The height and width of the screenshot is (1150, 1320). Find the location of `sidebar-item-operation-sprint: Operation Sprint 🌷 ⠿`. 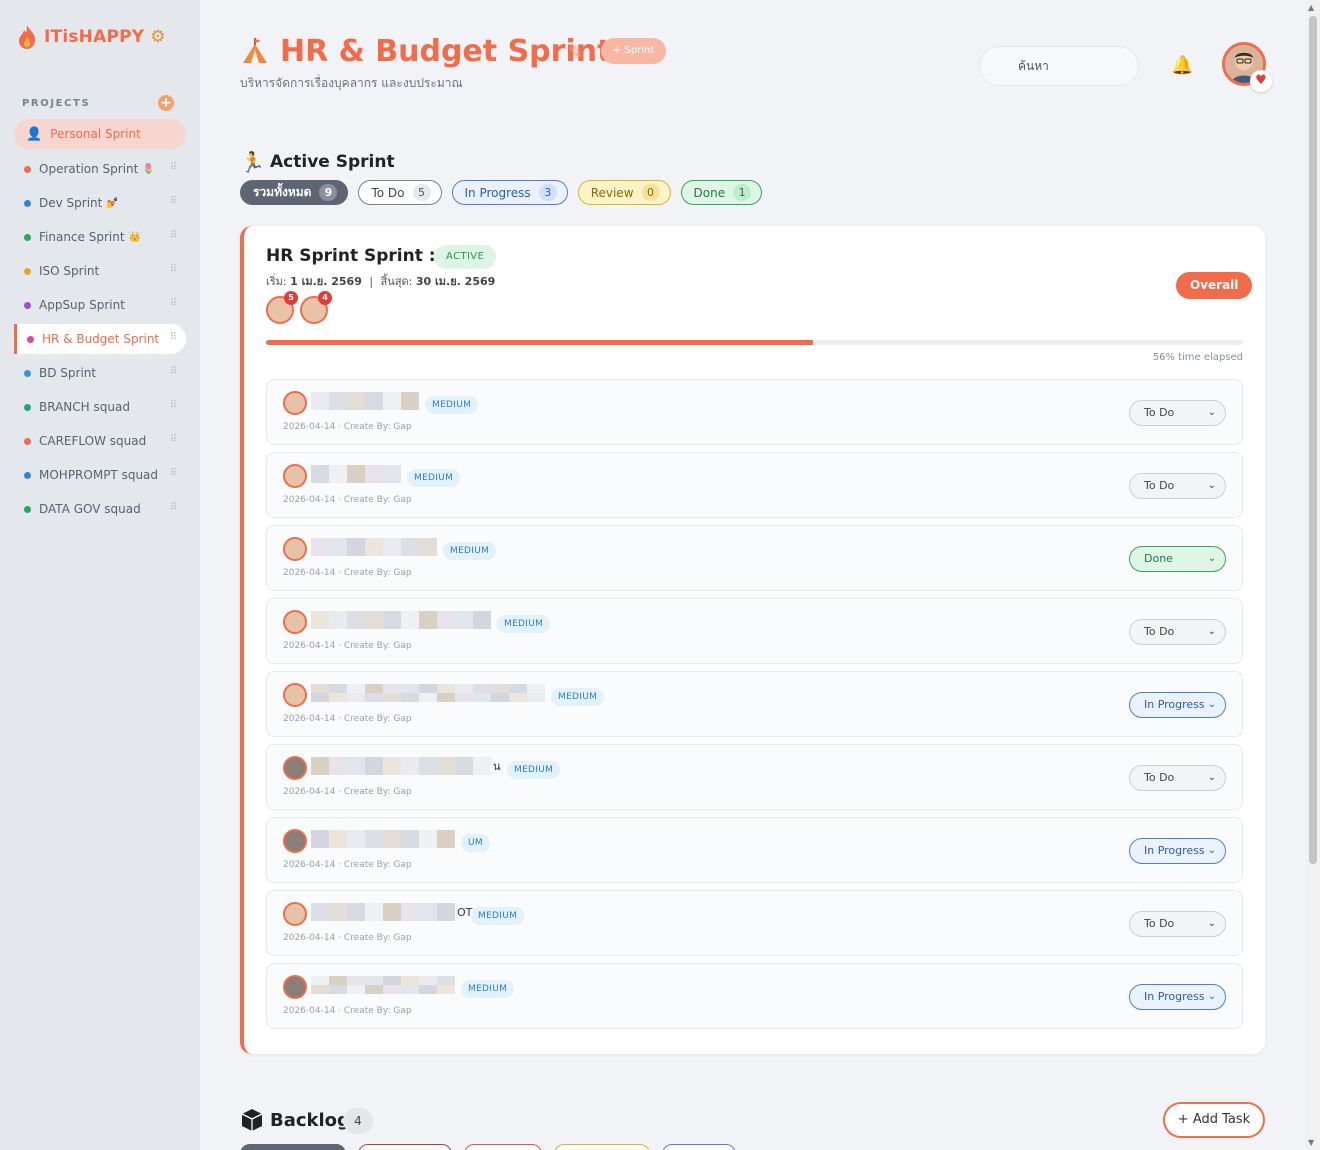

sidebar-item-operation-sprint: Operation Sprint 🌷 ⠿ is located at coordinates (100, 169).